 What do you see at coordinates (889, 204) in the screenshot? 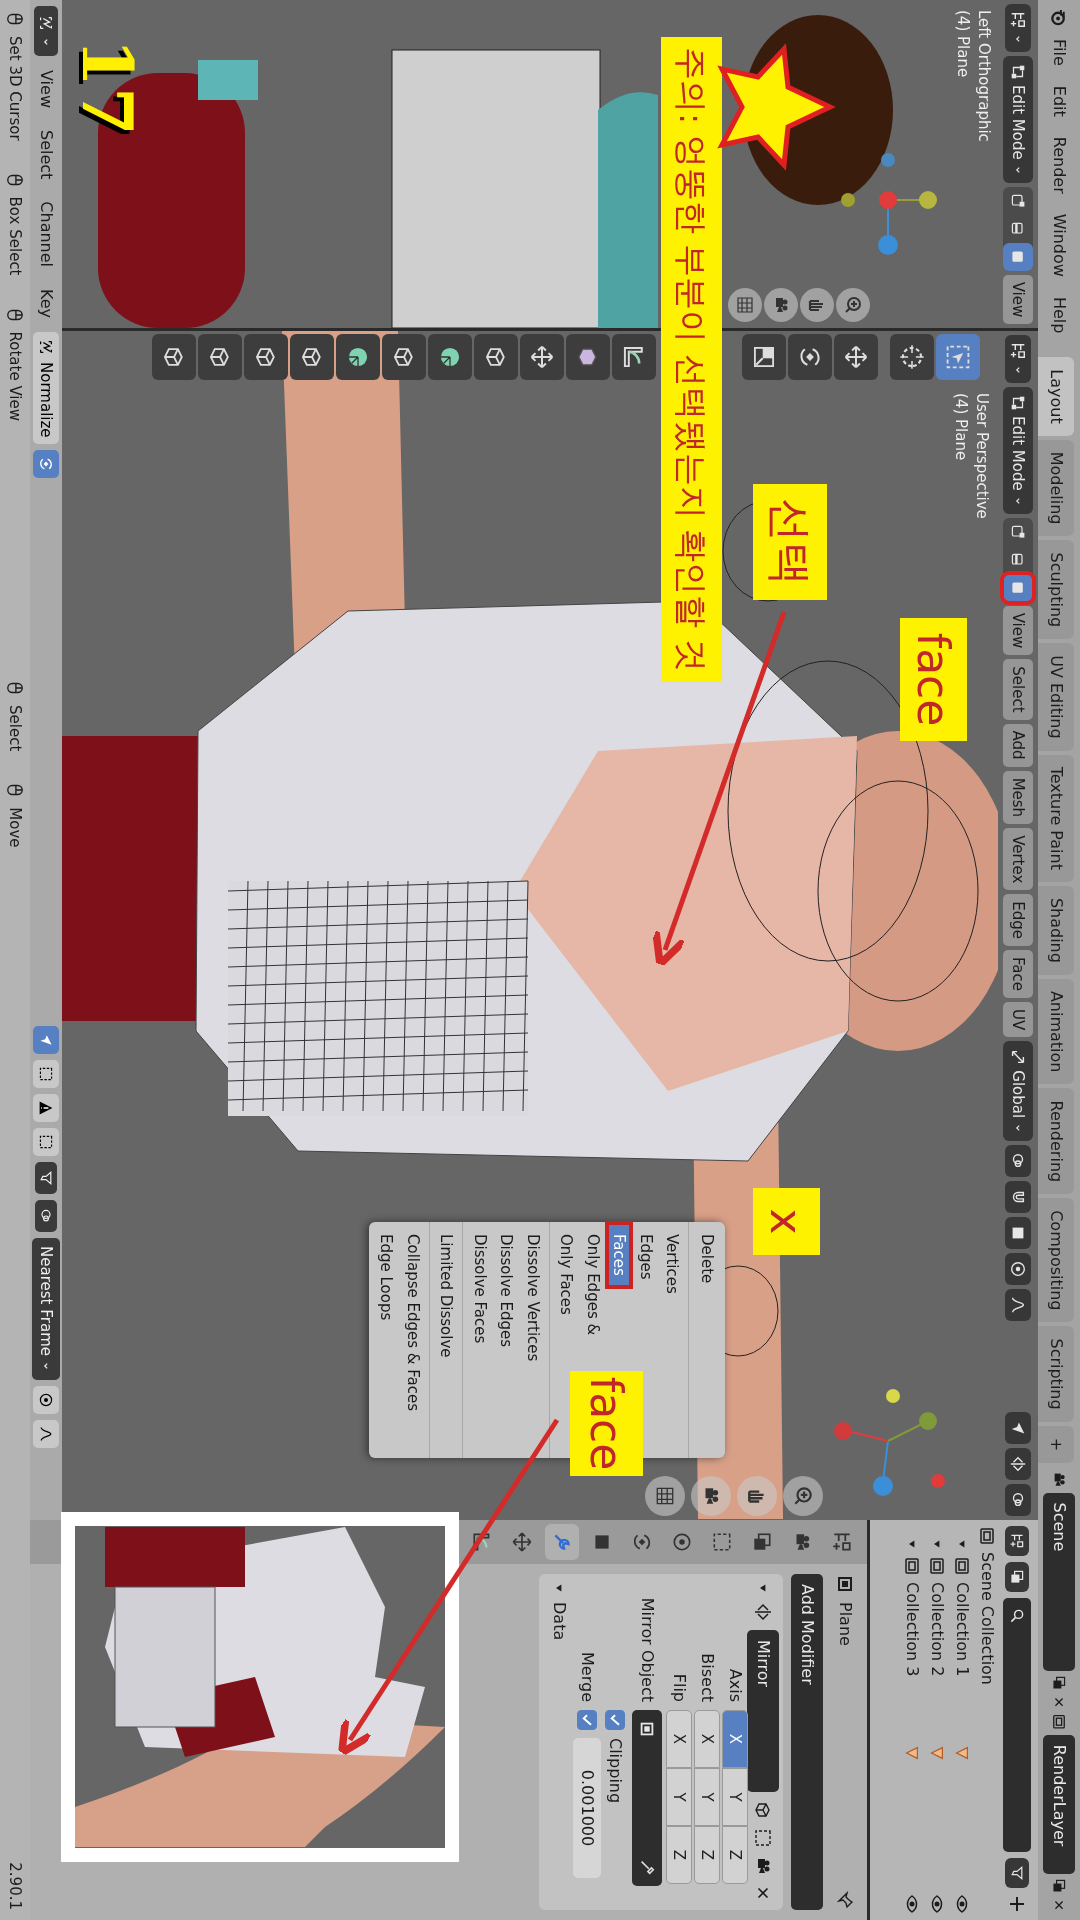
I see `axis-gizmo-drawing` at bounding box center [889, 204].